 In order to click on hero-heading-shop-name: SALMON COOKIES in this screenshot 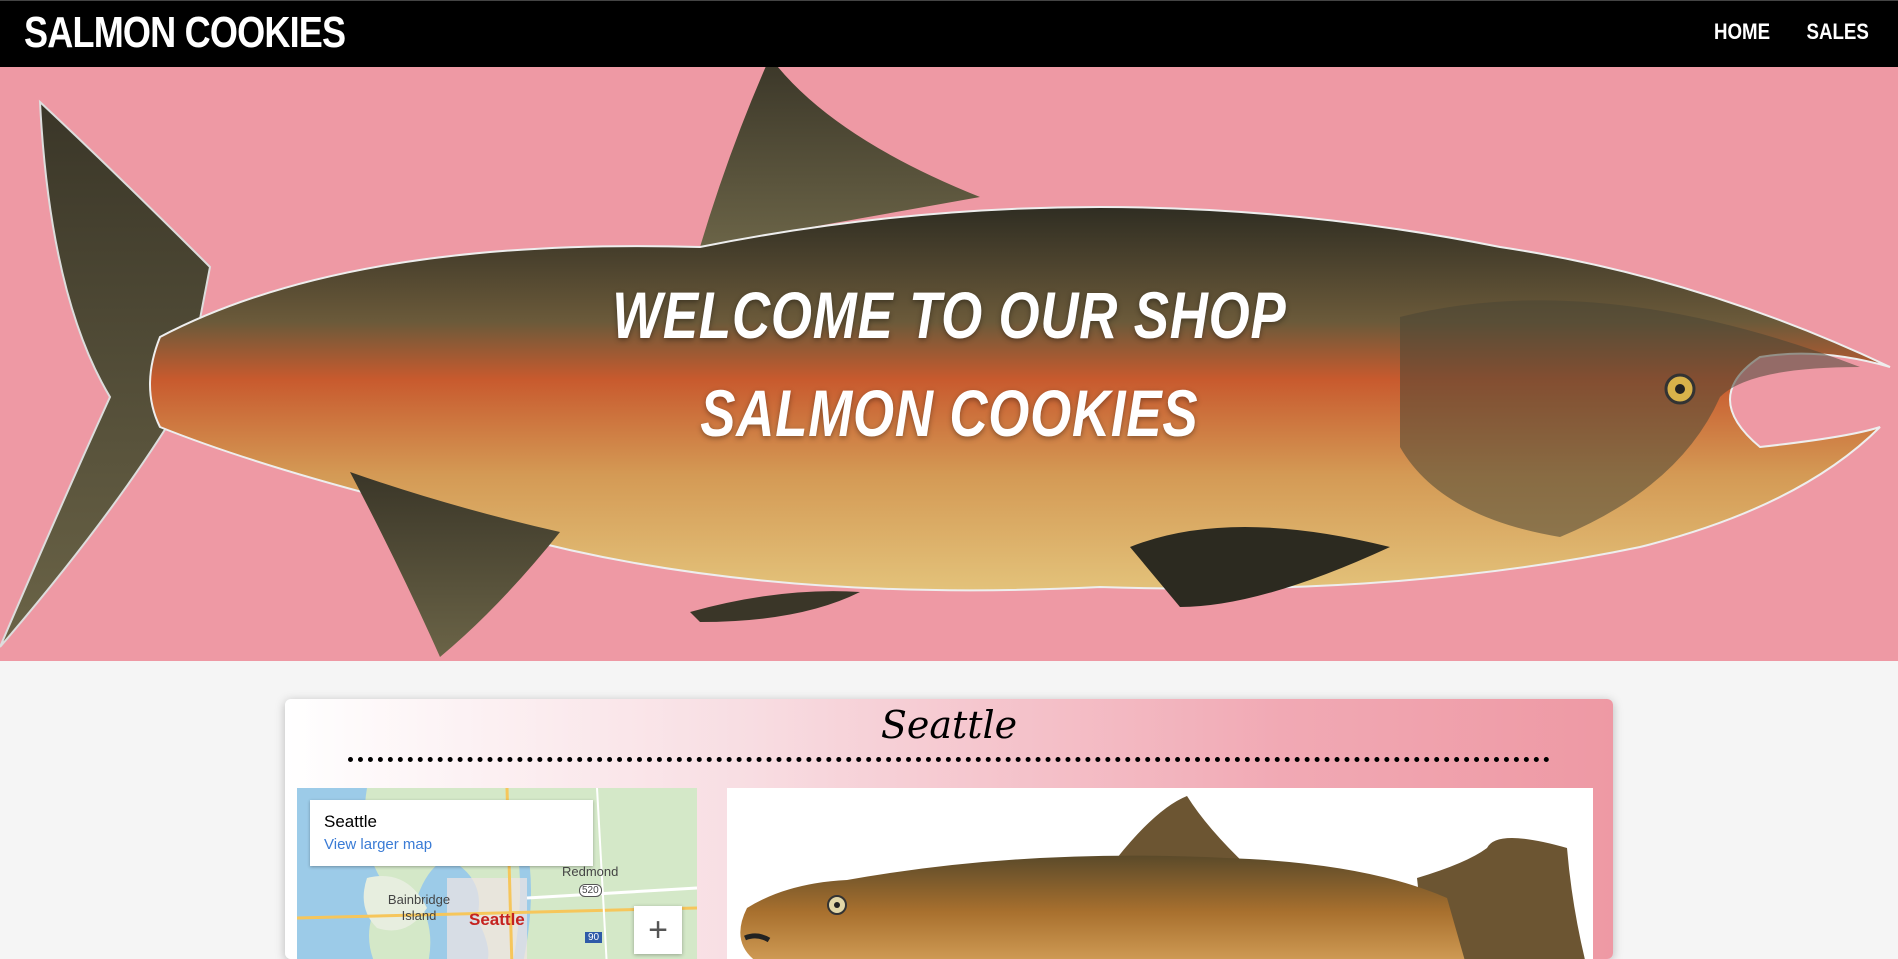, I will do `click(949, 413)`.